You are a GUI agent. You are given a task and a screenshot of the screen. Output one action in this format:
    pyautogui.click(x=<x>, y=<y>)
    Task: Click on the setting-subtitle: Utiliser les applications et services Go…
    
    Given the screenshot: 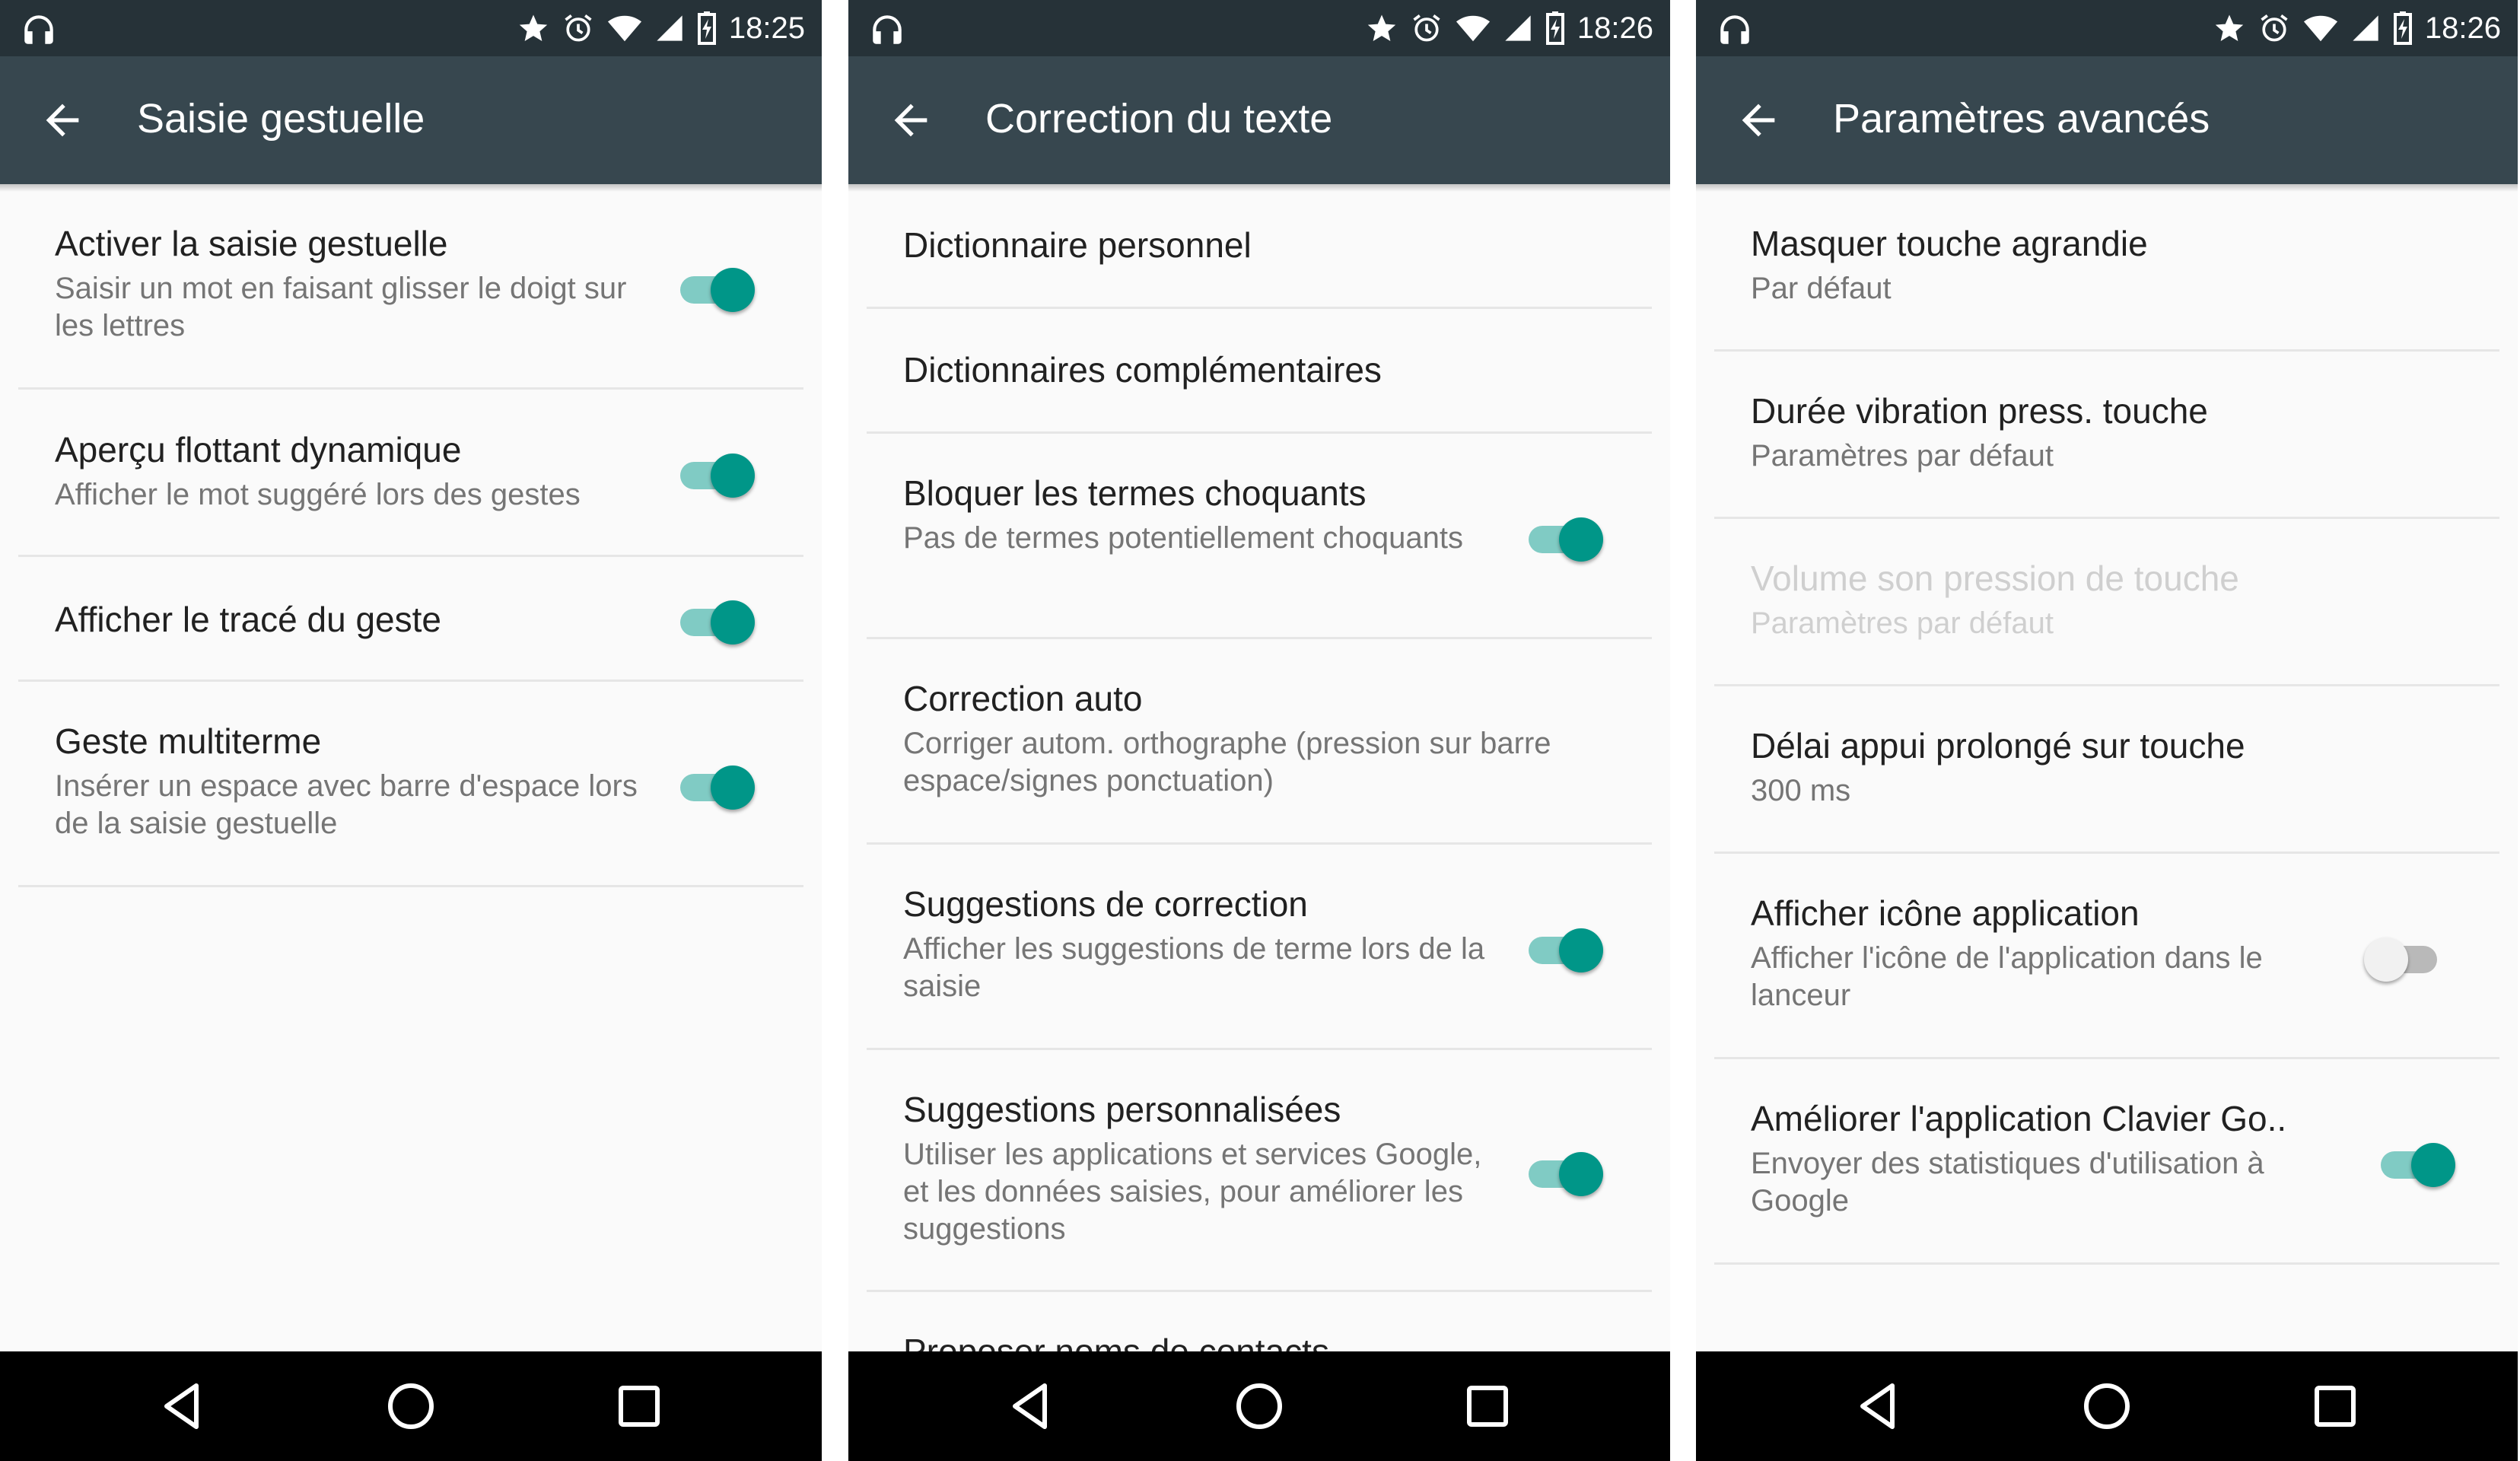 What is the action you would take?
    pyautogui.click(x=1192, y=1192)
    